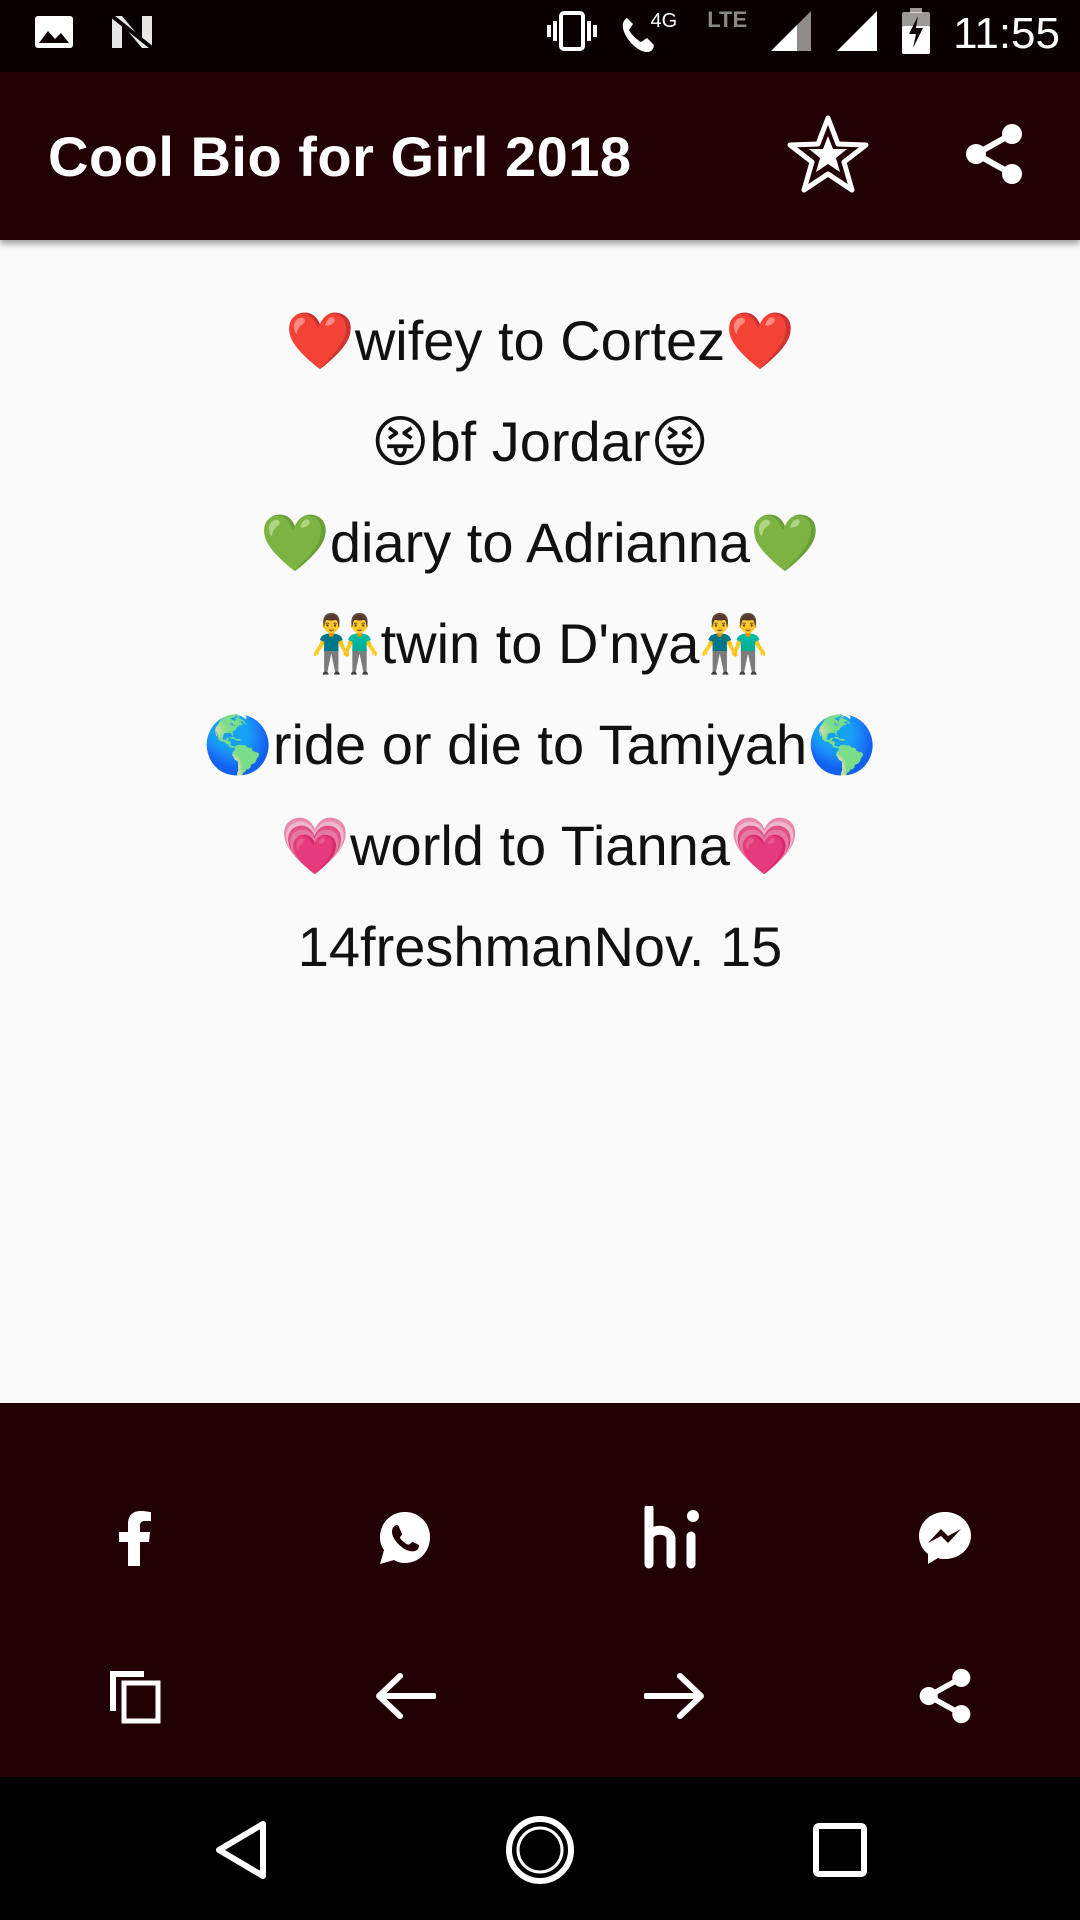 The width and height of the screenshot is (1080, 1920). I want to click on back-button, so click(241, 1852).